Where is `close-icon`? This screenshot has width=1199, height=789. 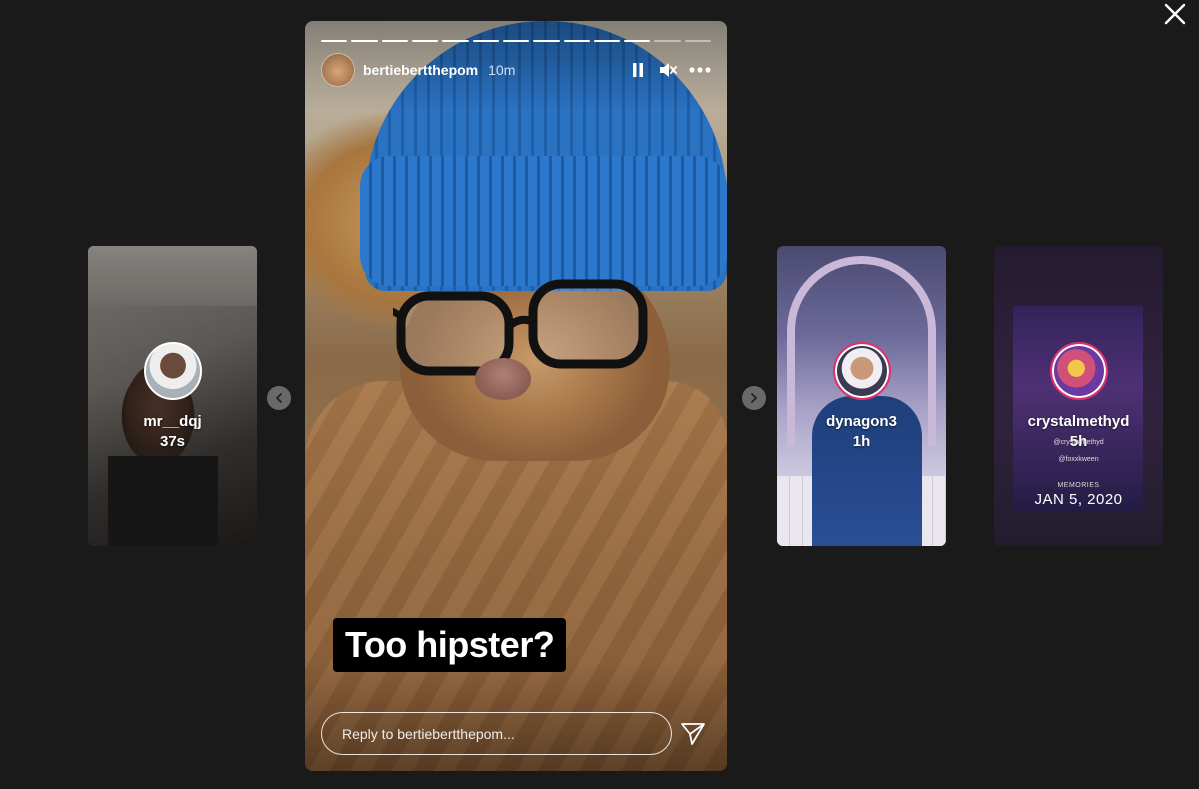
close-icon is located at coordinates (1175, 14).